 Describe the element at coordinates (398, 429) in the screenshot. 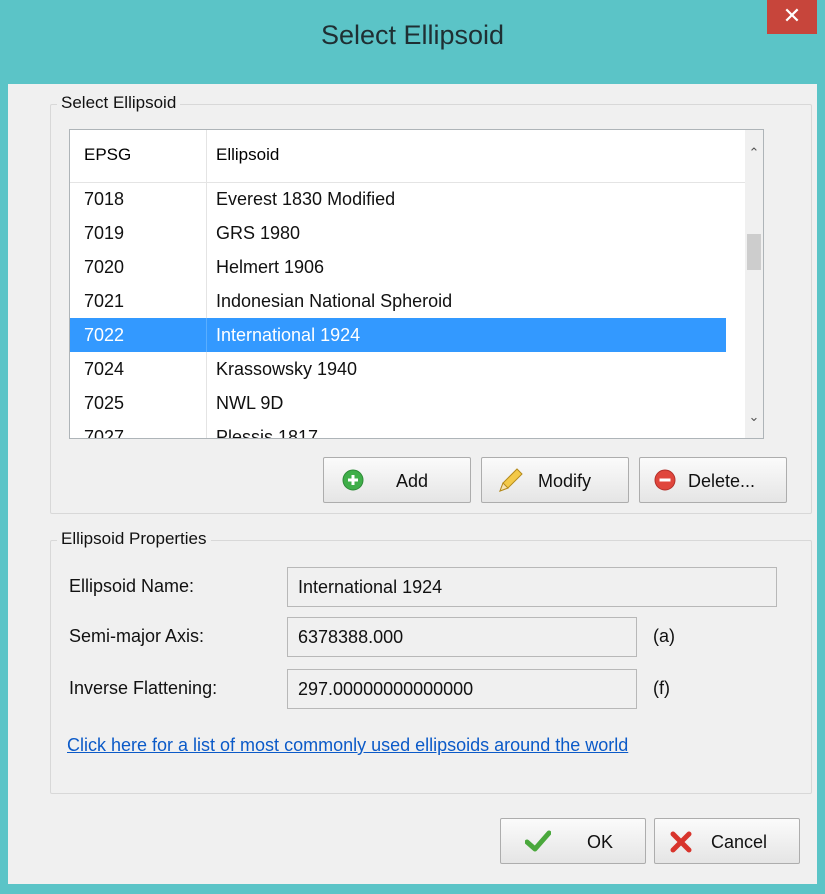

I see `list-row: 7027 Plessis 1817` at that location.